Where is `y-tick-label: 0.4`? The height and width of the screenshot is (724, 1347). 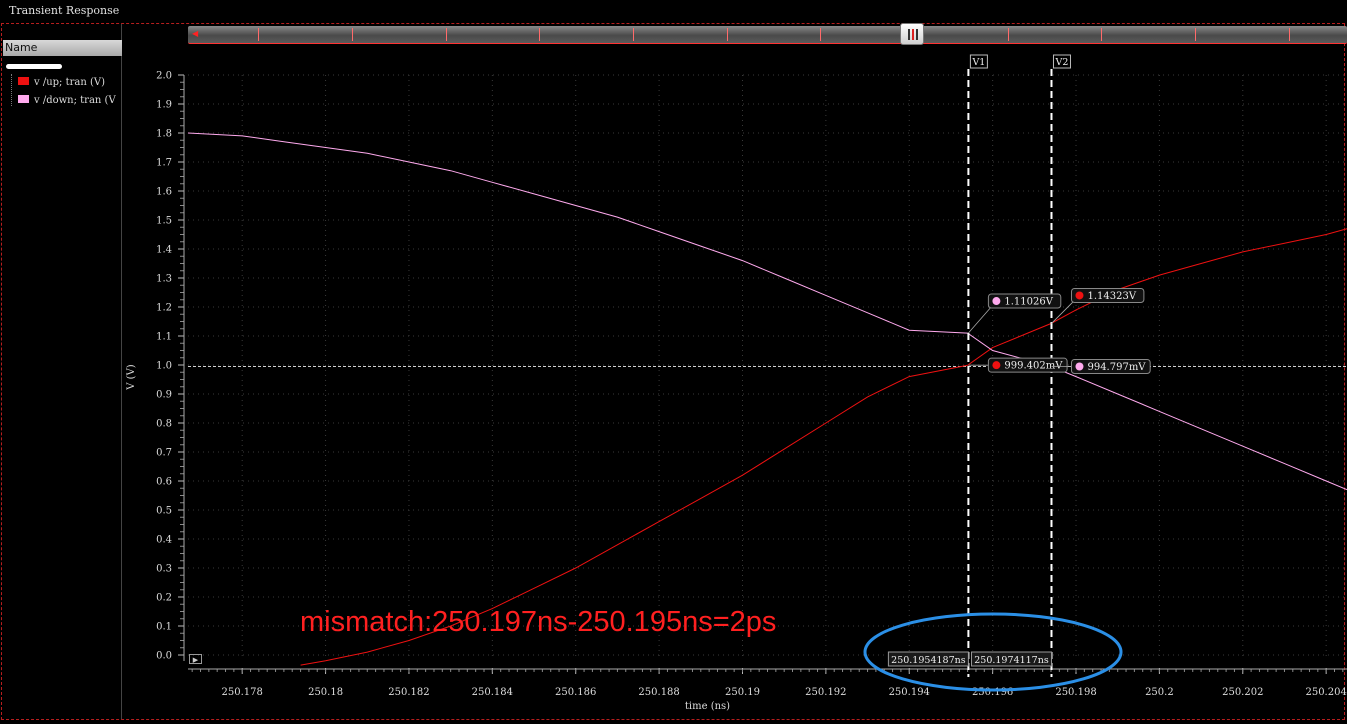
y-tick-label: 0.4 is located at coordinates (164, 540).